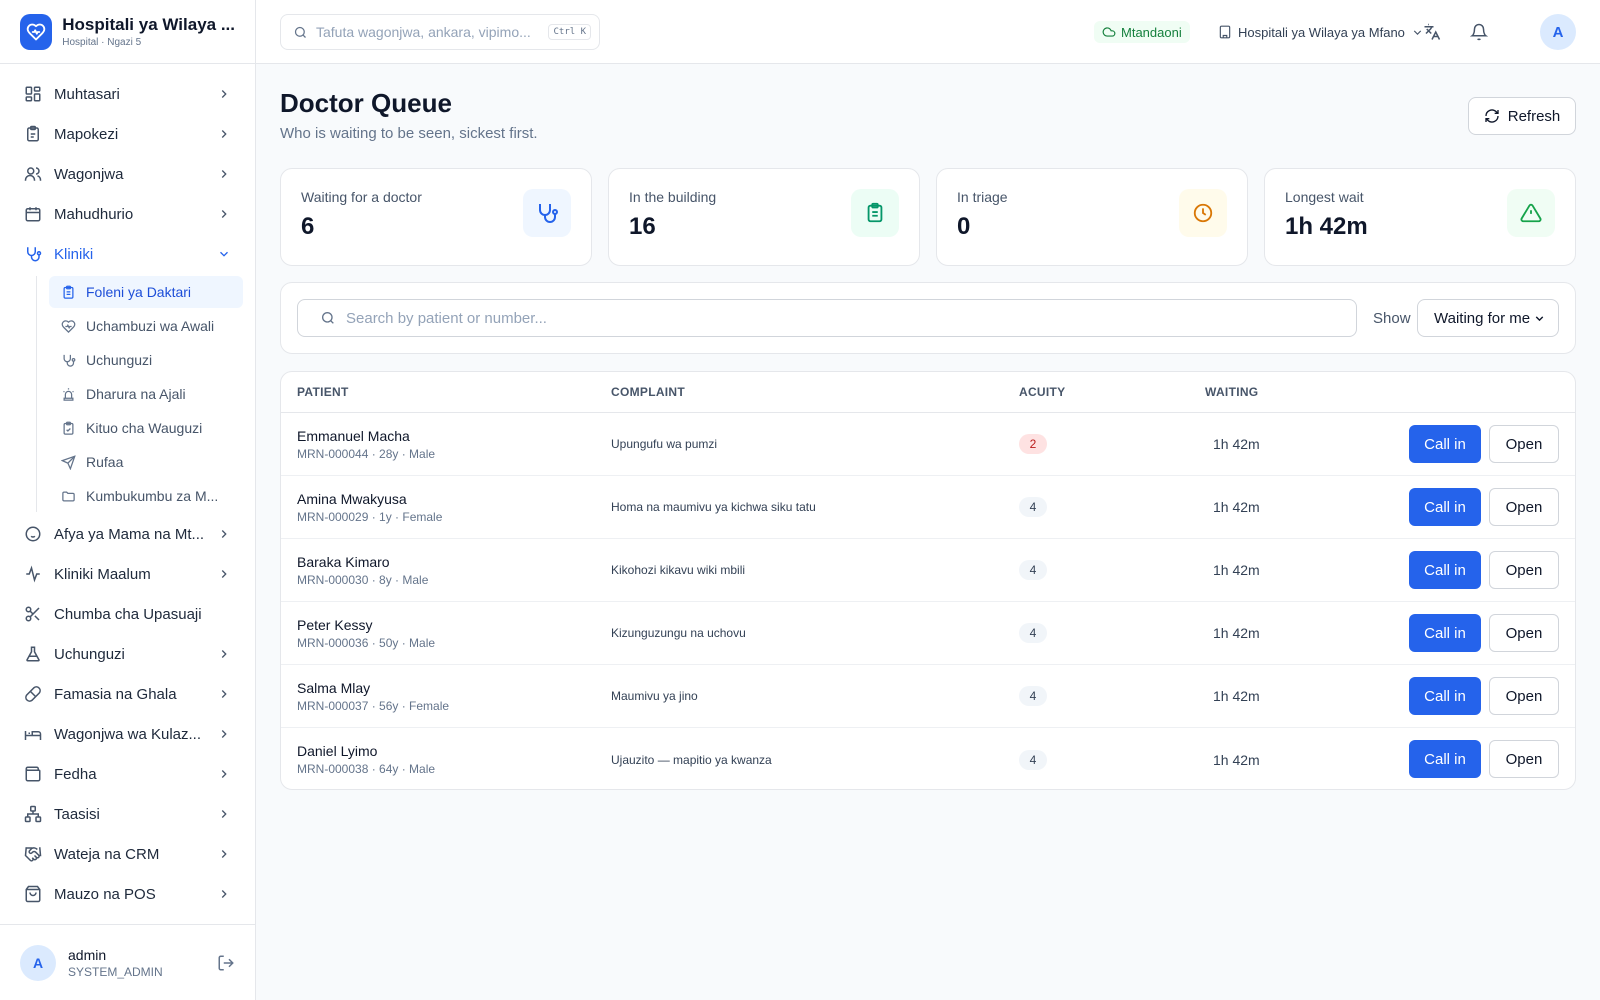  I want to click on sidebar-item-kliniki: Kliniki, so click(127, 254).